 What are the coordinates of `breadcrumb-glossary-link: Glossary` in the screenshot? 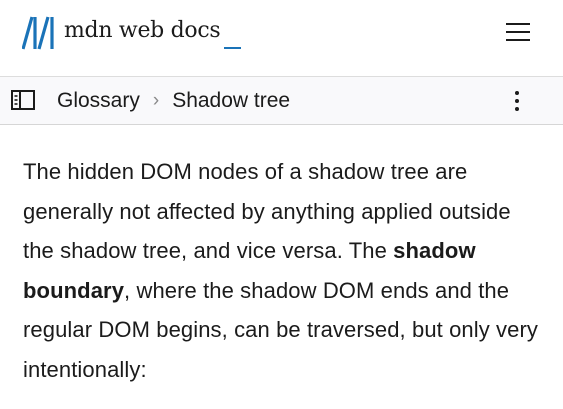 It's located at (98, 101).